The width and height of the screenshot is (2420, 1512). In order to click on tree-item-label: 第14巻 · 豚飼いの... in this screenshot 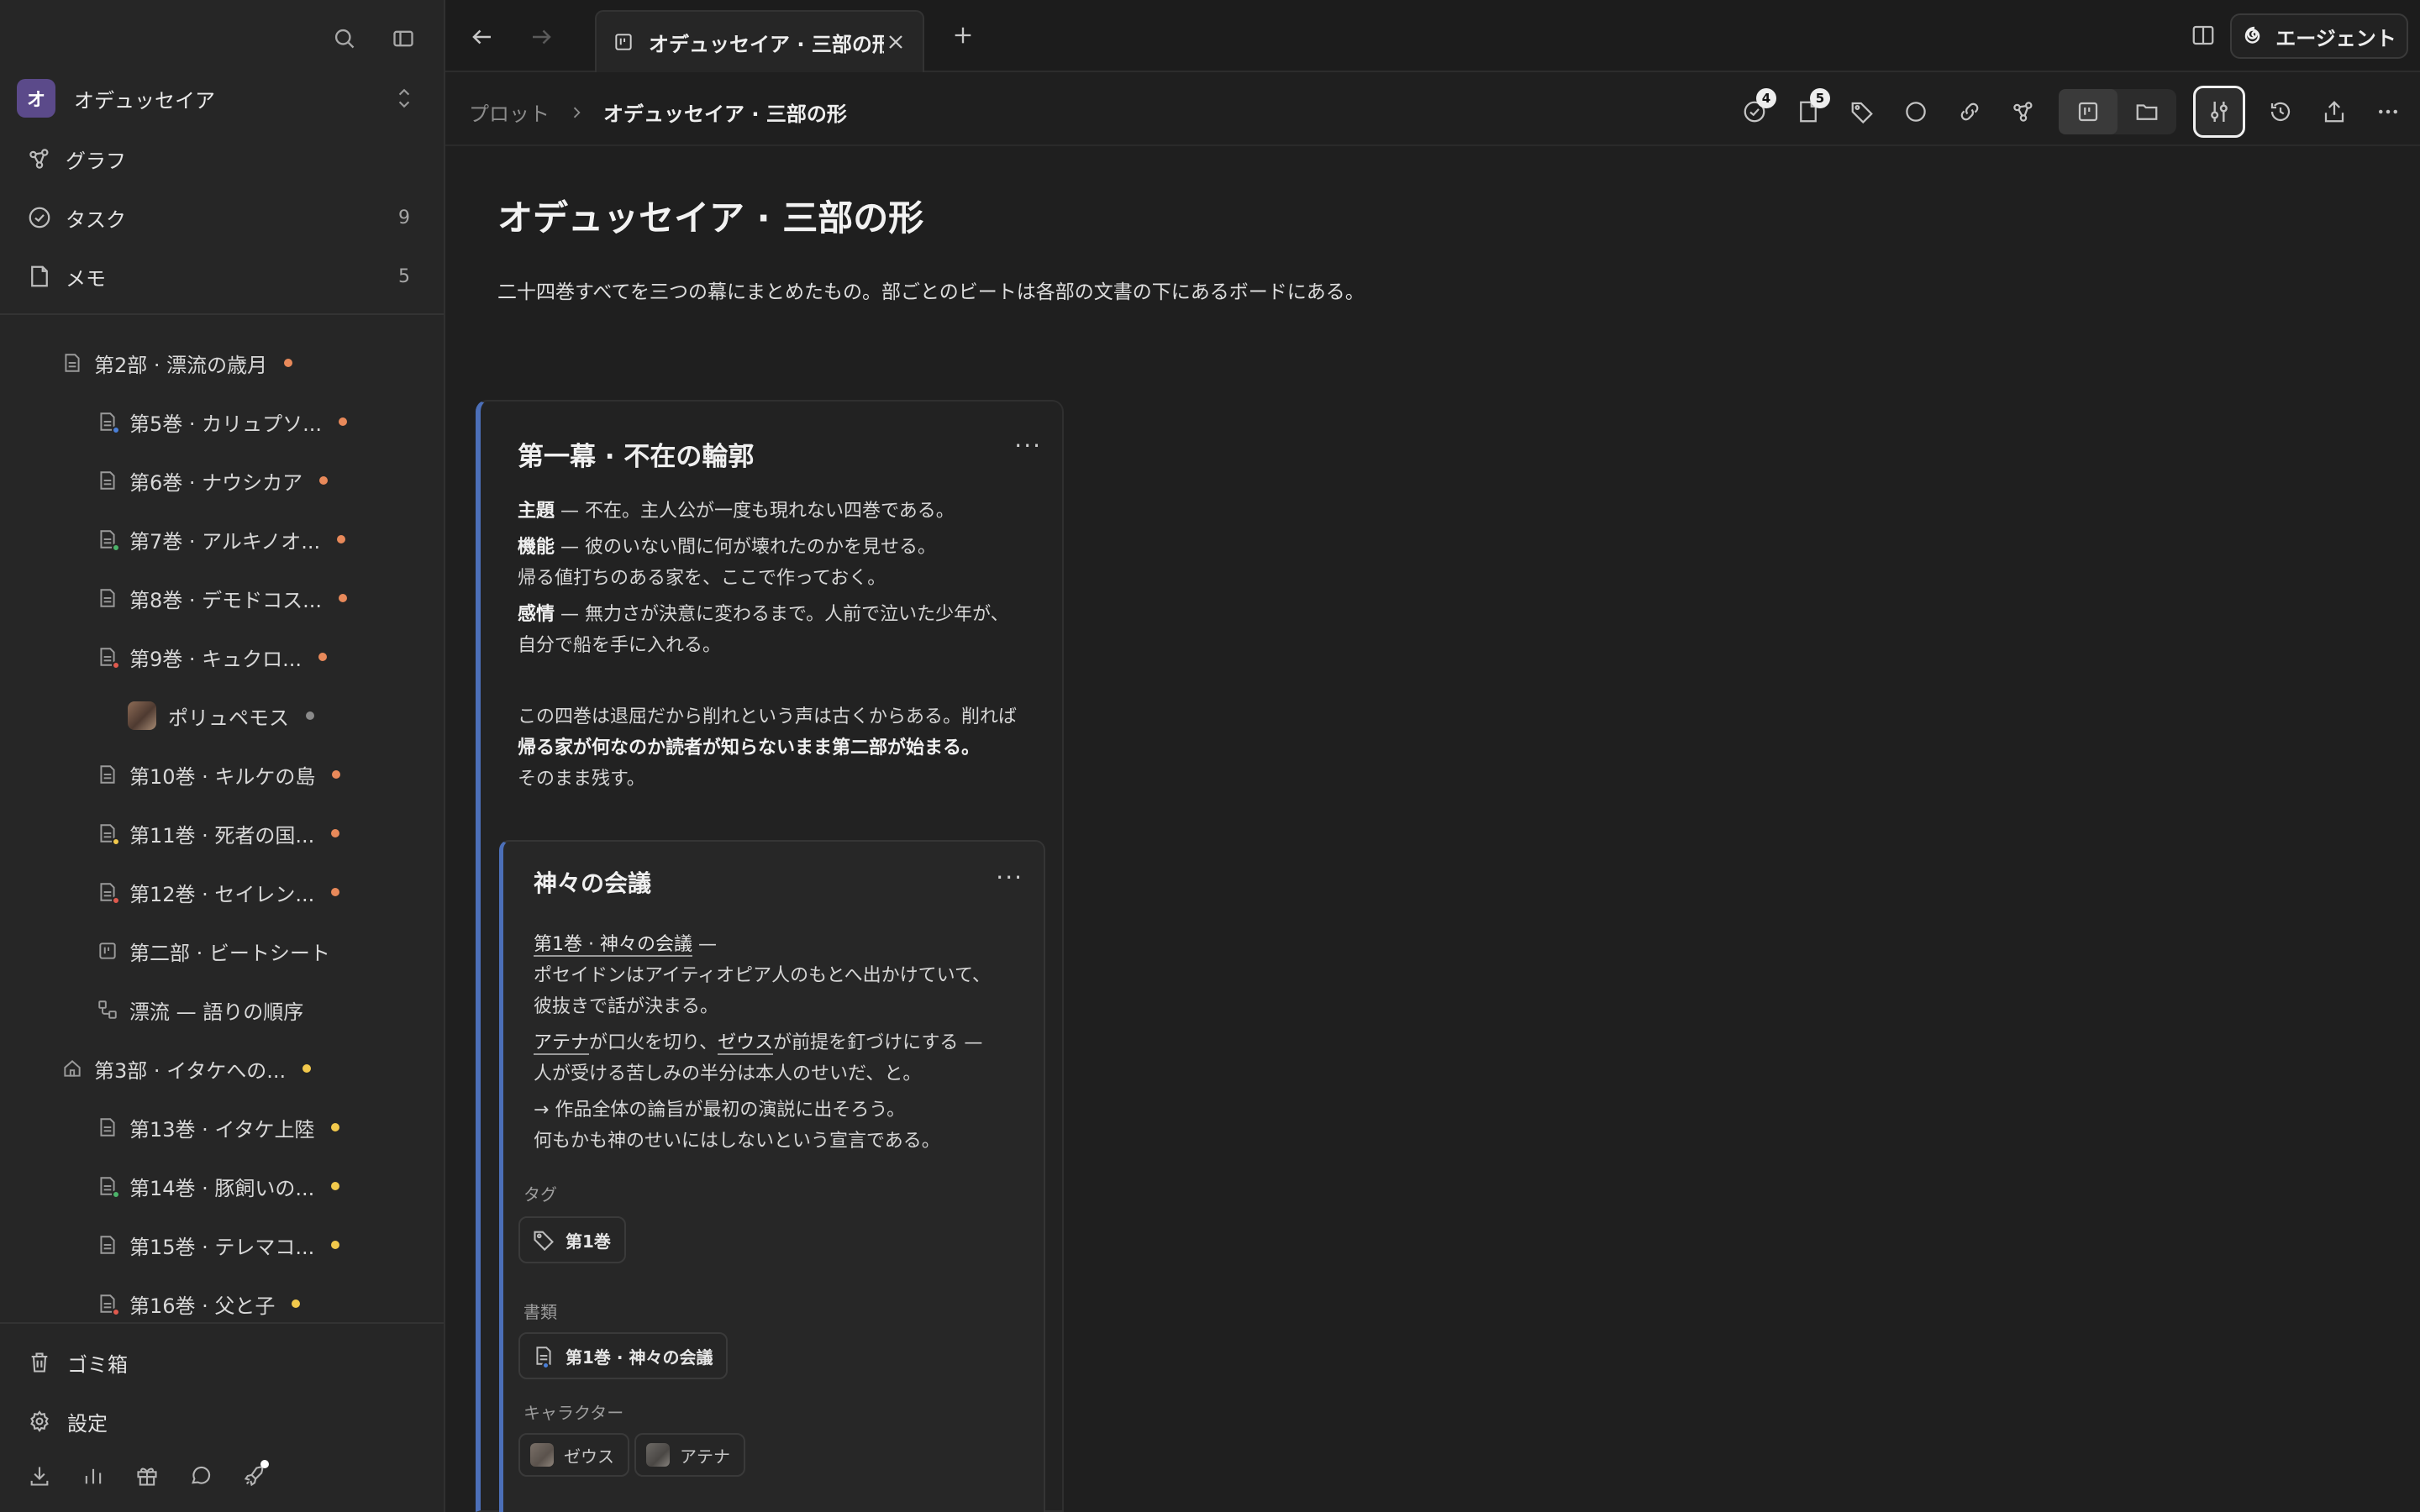, I will do `click(222, 1188)`.